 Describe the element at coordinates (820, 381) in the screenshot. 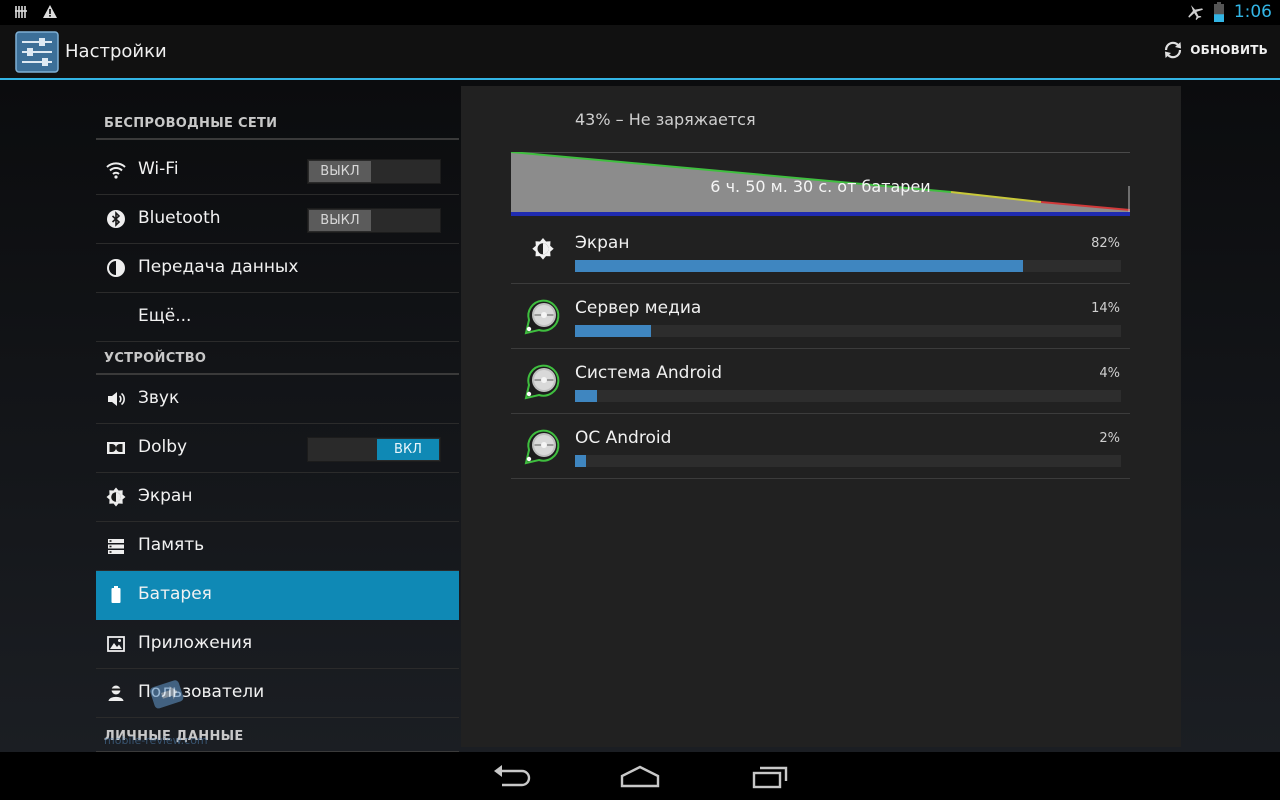

I see `usage-item-android-system: Система Android 4%` at that location.